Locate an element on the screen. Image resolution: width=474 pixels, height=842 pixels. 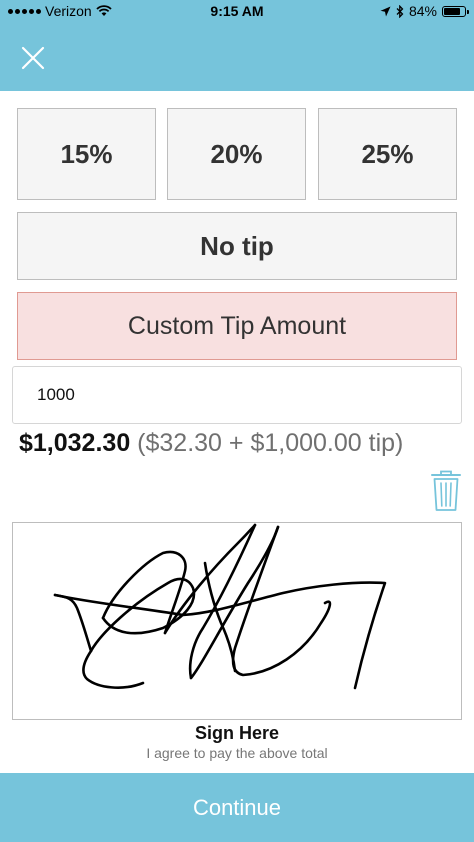
tip-15-button: 15% is located at coordinates (86, 154).